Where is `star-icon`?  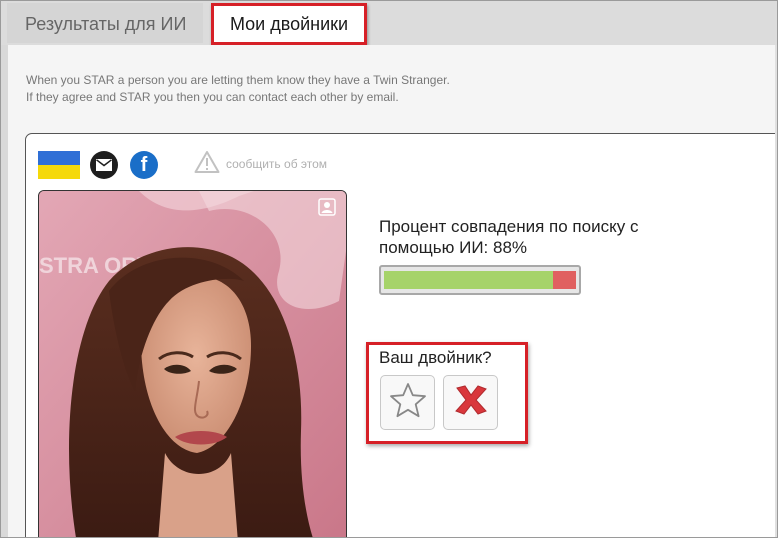 star-icon is located at coordinates (408, 402).